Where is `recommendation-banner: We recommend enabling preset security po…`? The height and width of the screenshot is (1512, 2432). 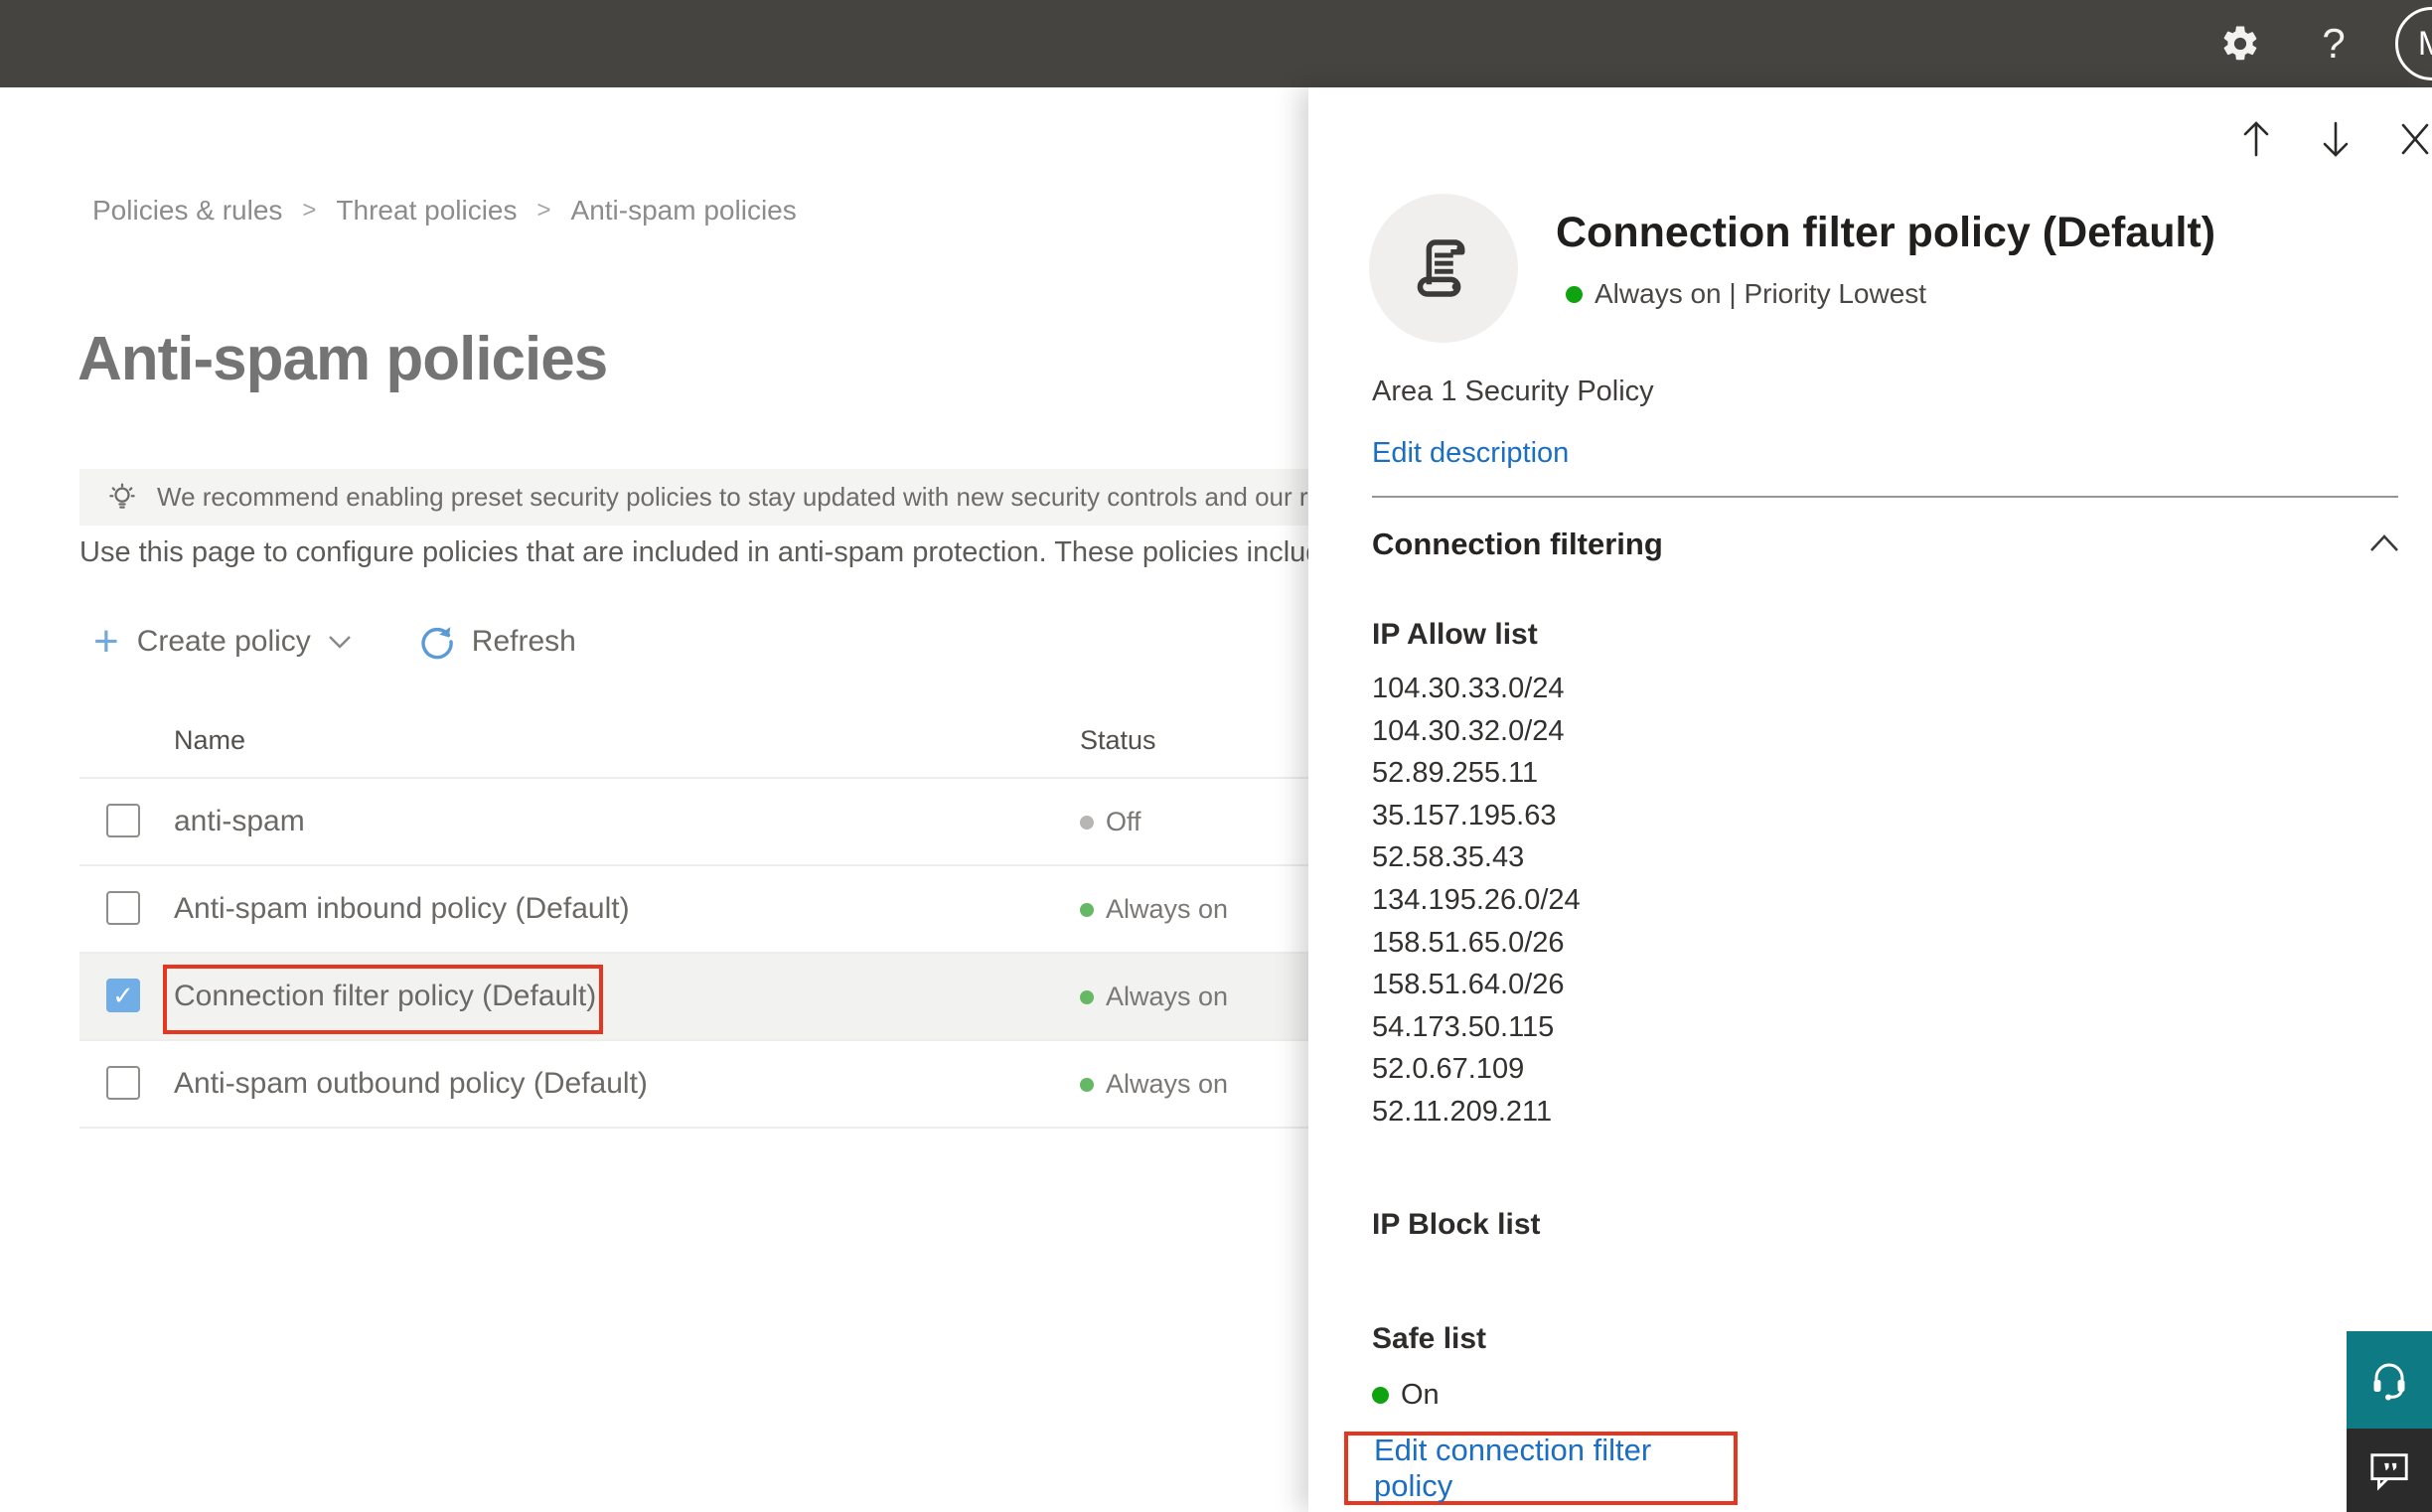 recommendation-banner: We recommend enabling preset security po… is located at coordinates (693, 497).